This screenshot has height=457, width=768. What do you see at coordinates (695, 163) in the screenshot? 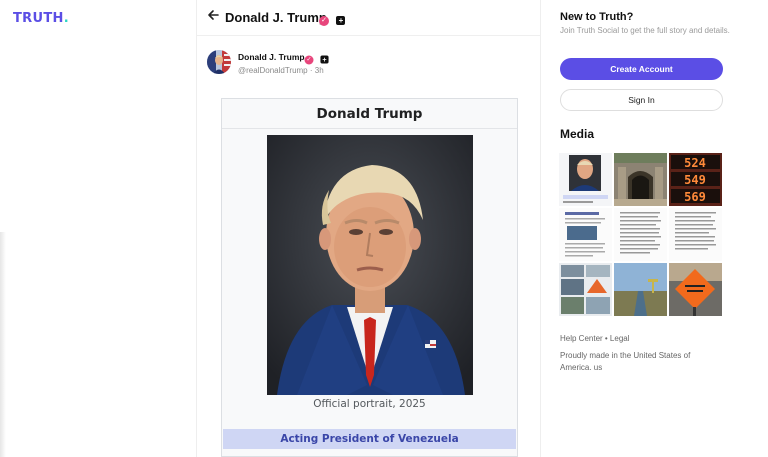
I see `gas-price-1: 524` at bounding box center [695, 163].